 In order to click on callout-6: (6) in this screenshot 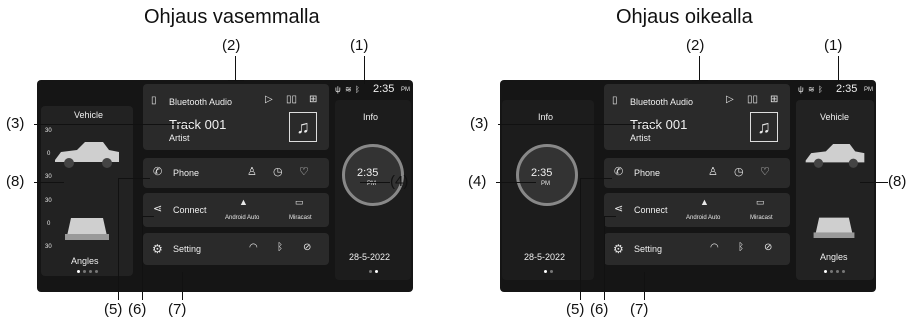, I will do `click(599, 309)`.